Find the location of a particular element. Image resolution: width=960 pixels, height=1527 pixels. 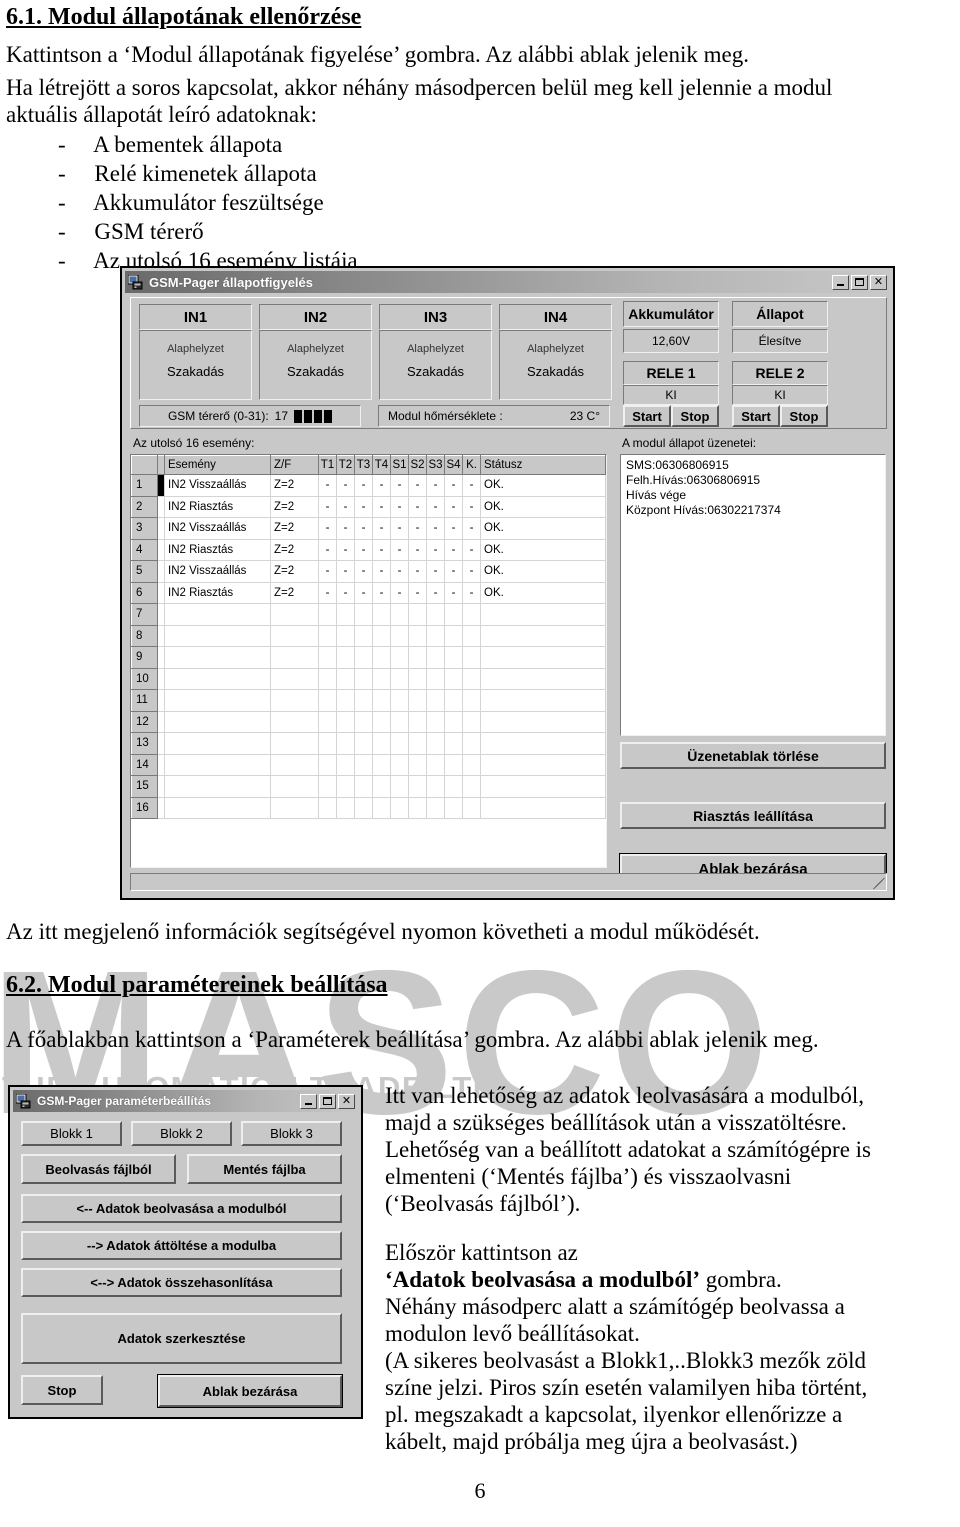

table-row: 11 is located at coordinates (368, 700).